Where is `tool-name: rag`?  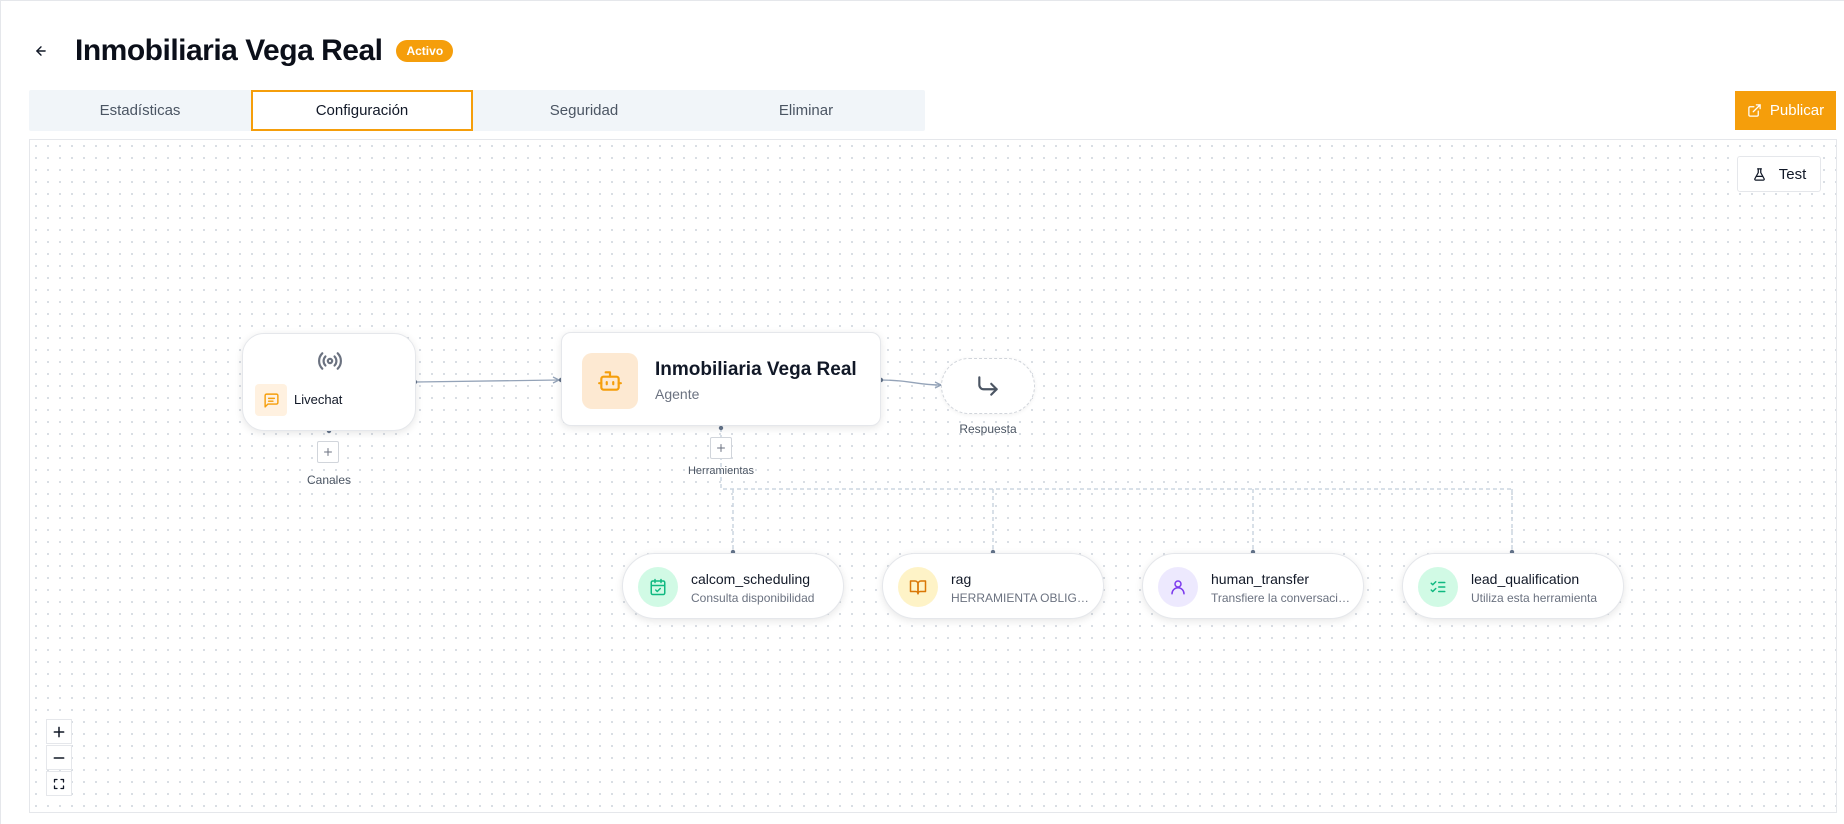
tool-name: rag is located at coordinates (961, 579).